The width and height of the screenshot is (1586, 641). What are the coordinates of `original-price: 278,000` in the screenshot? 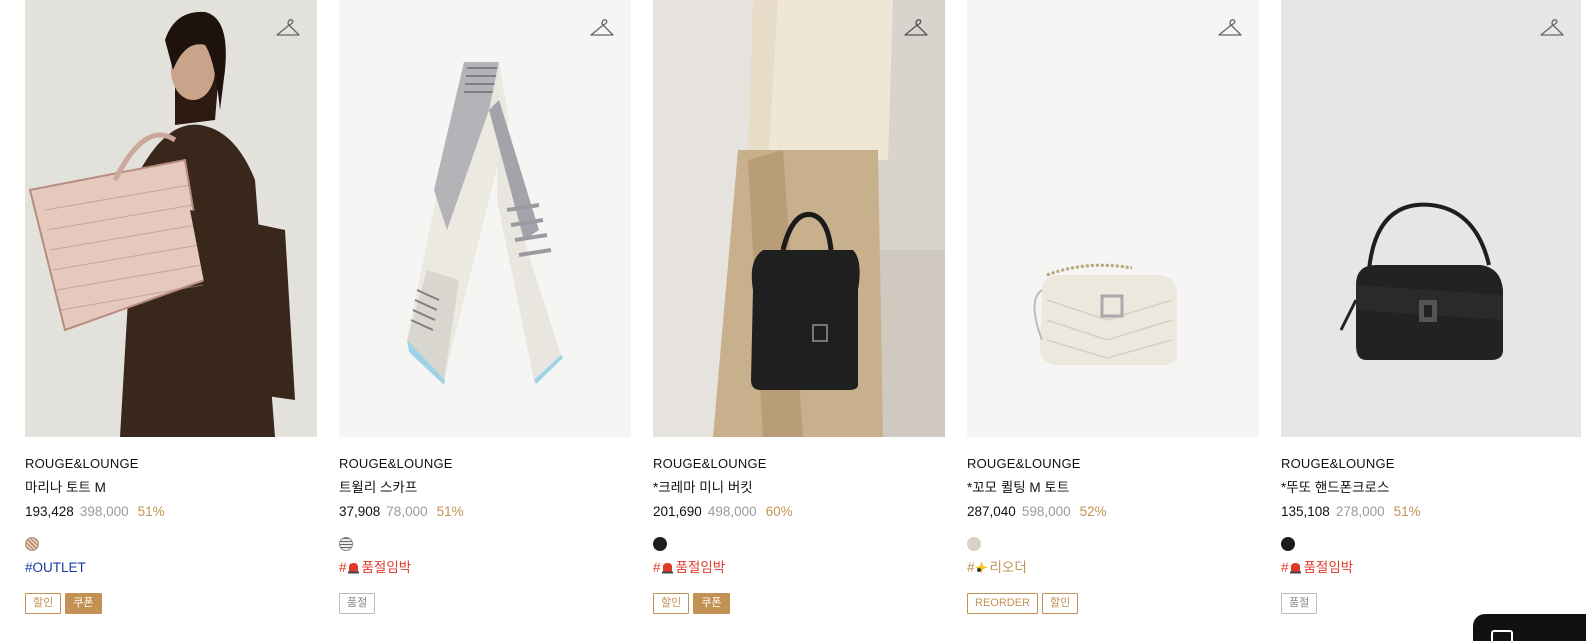 It's located at (1360, 511).